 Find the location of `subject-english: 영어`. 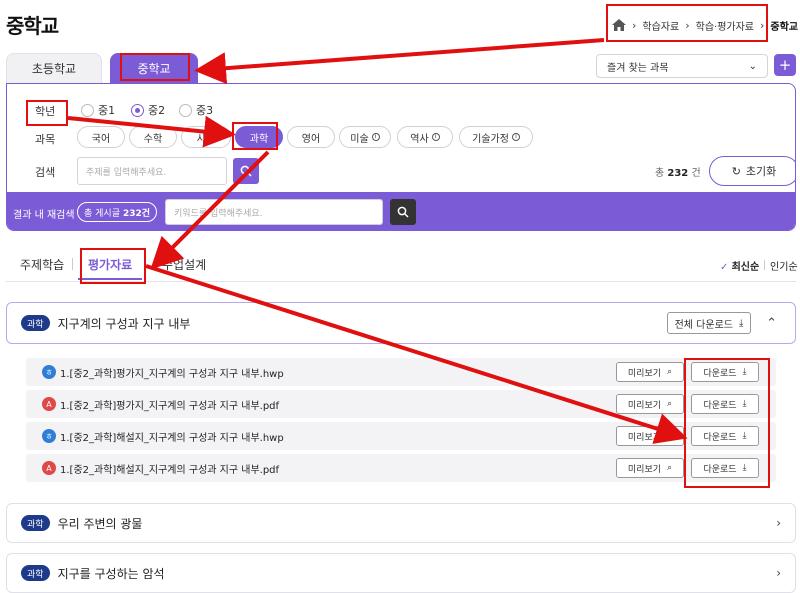

subject-english: 영어 is located at coordinates (311, 137).